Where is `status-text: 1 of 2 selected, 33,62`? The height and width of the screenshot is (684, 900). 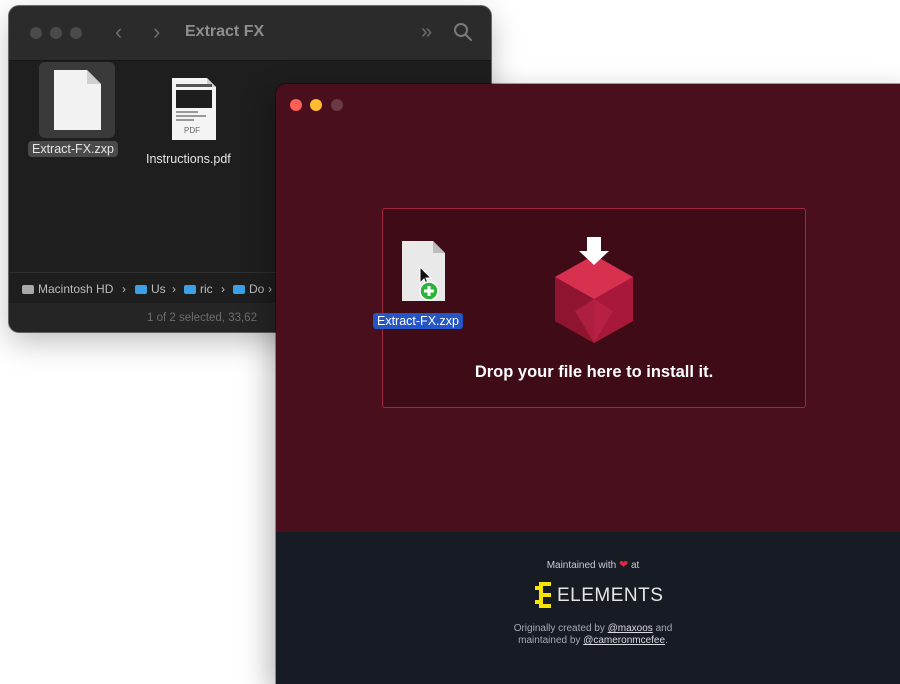 status-text: 1 of 2 selected, 33,62 is located at coordinates (202, 318).